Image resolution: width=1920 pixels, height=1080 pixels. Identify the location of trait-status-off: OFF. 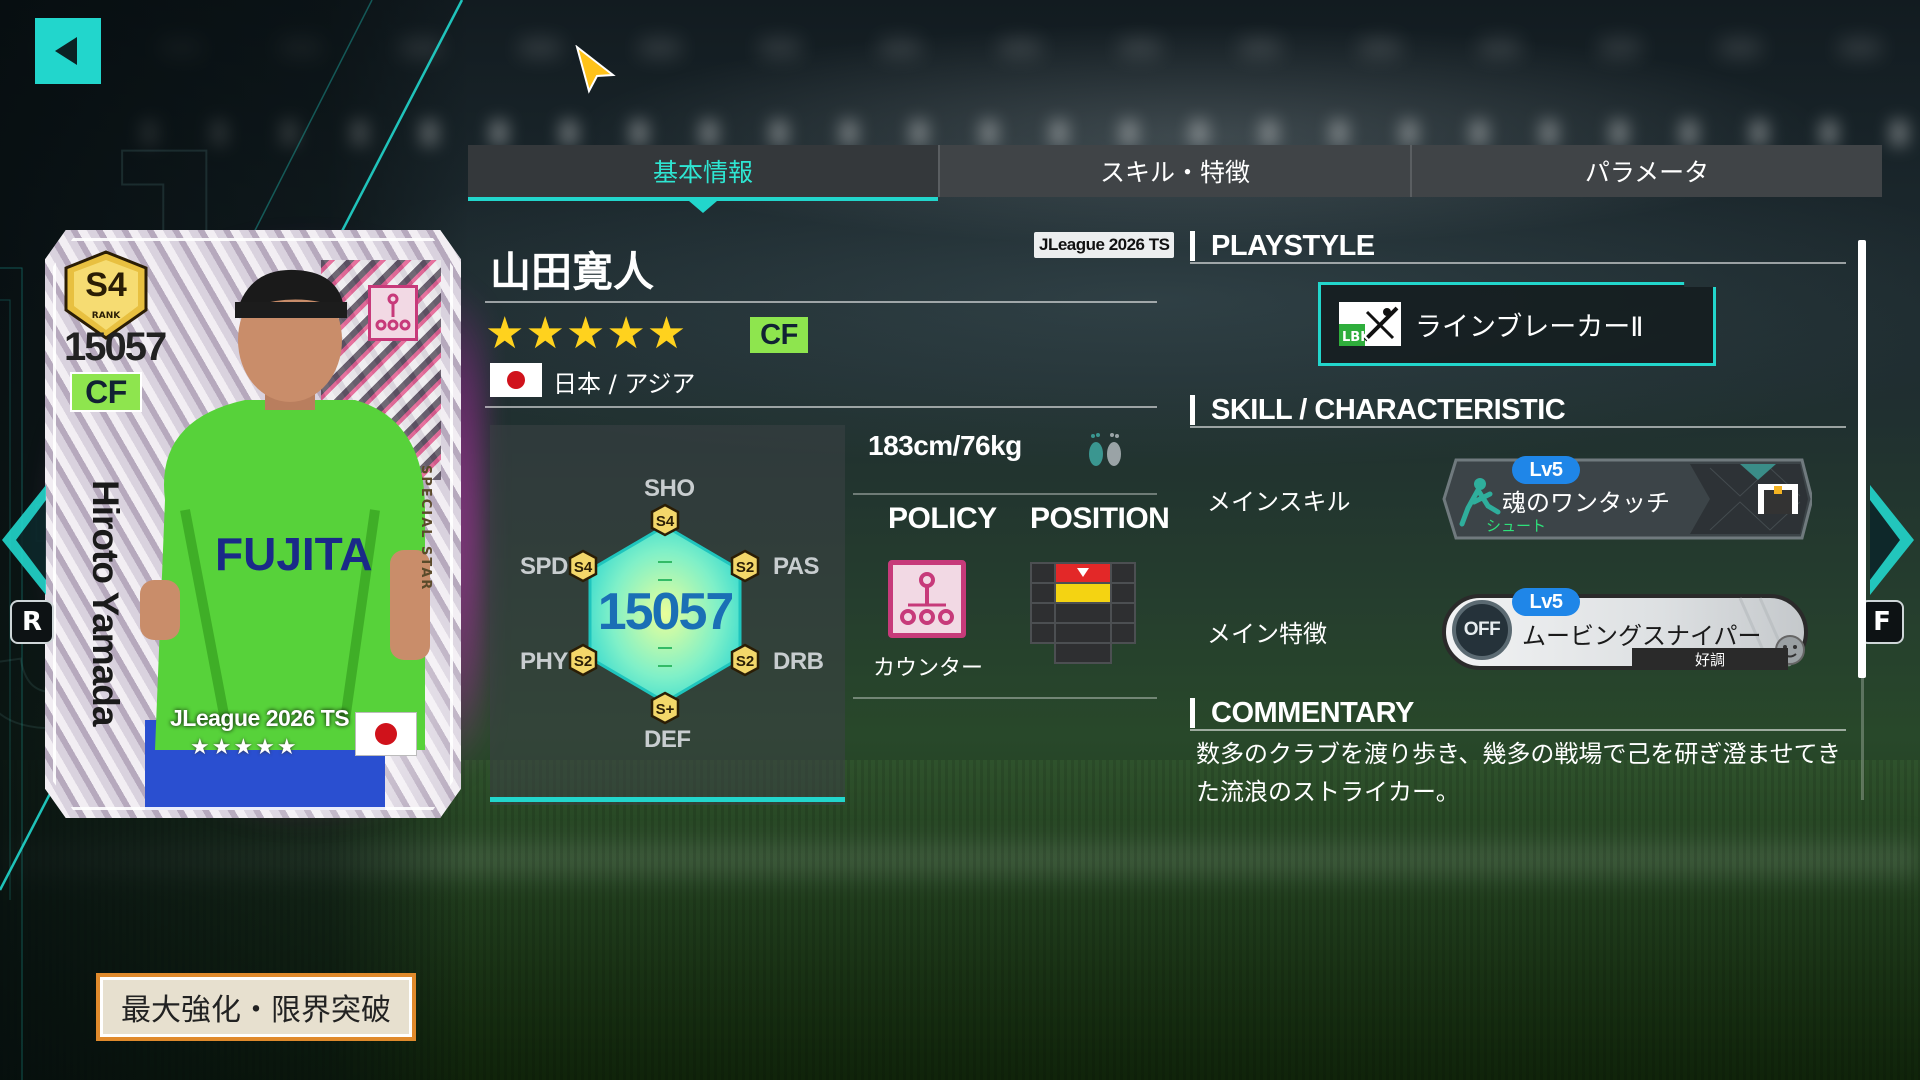
(1482, 630).